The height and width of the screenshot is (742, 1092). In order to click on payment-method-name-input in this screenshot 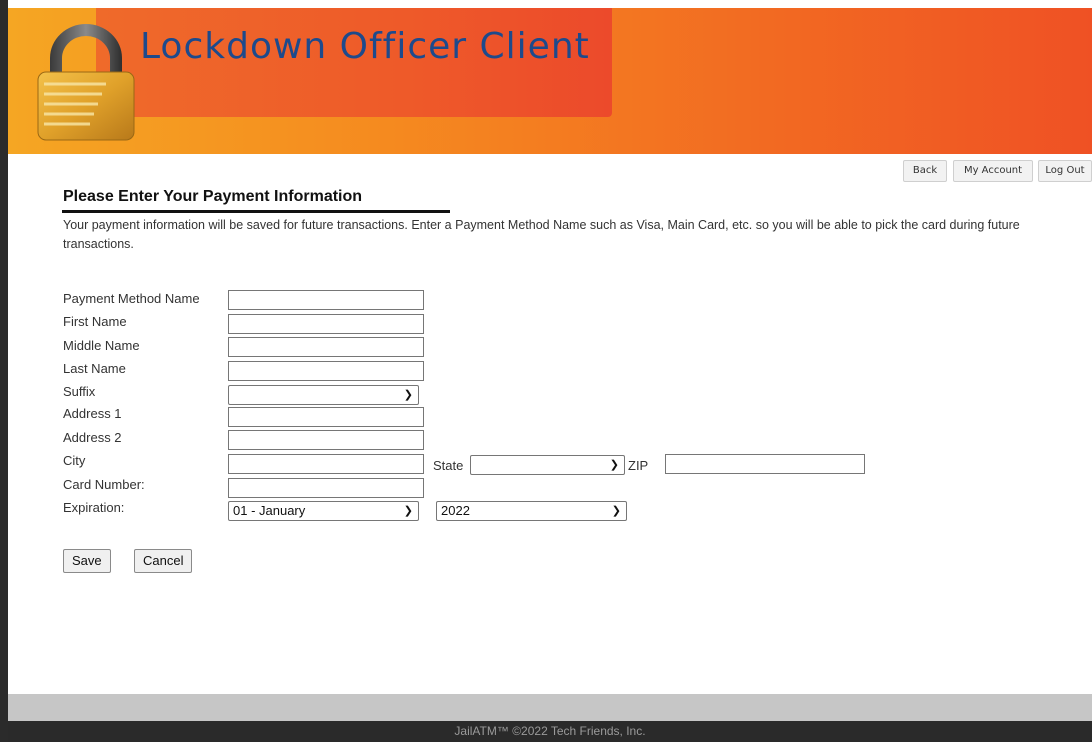, I will do `click(326, 300)`.